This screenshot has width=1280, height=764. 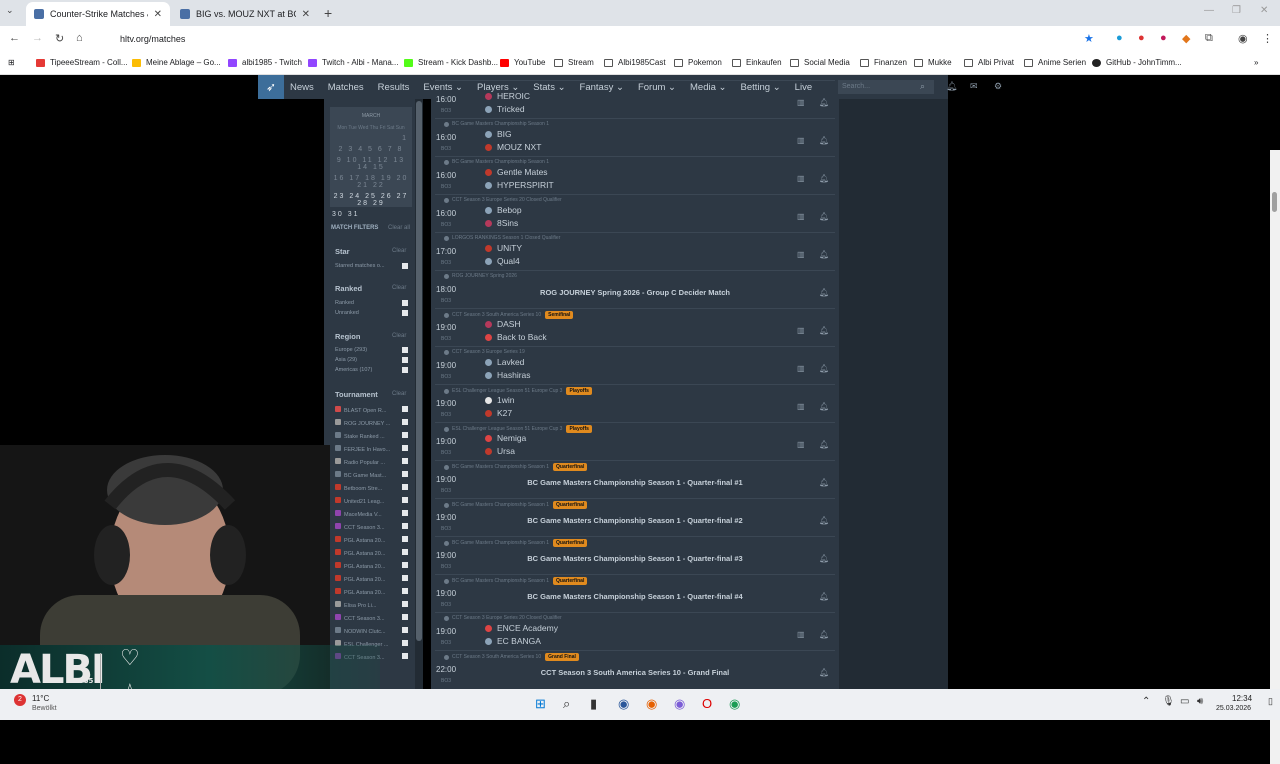 What do you see at coordinates (974, 86) in the screenshot?
I see `mail-icon: ✉` at bounding box center [974, 86].